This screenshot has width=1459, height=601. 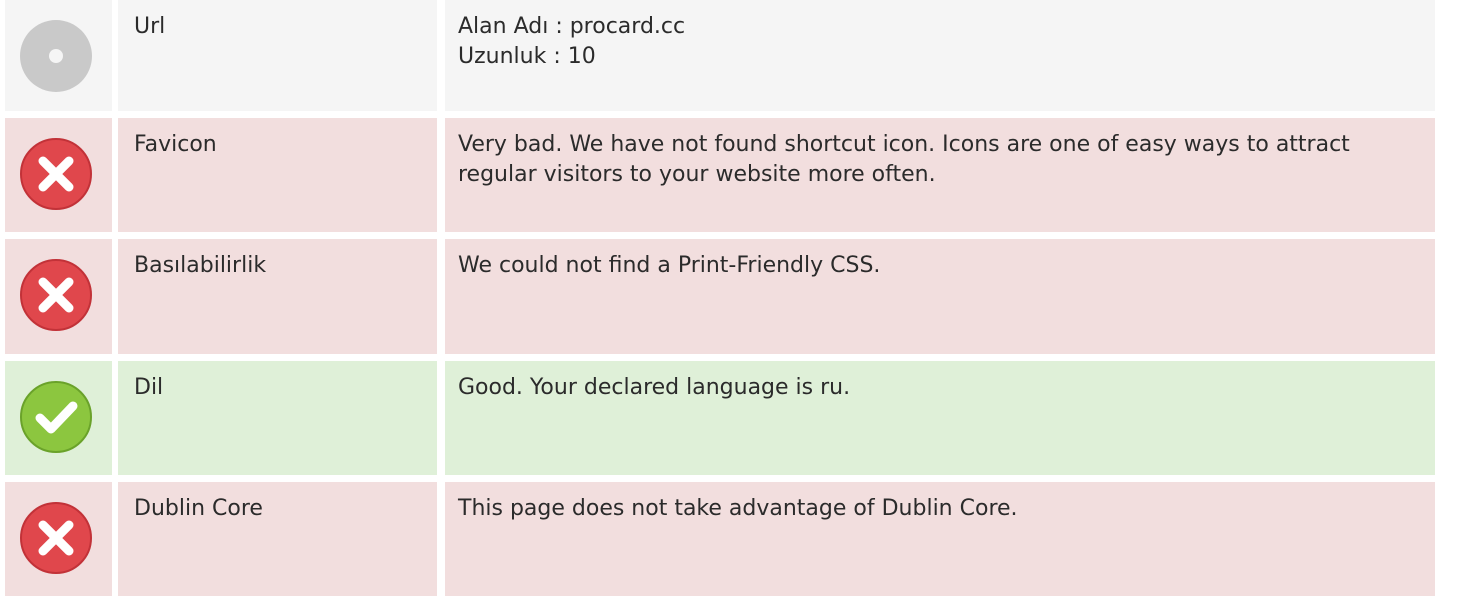 What do you see at coordinates (277, 175) in the screenshot?
I see `row-label-cell: Favicon` at bounding box center [277, 175].